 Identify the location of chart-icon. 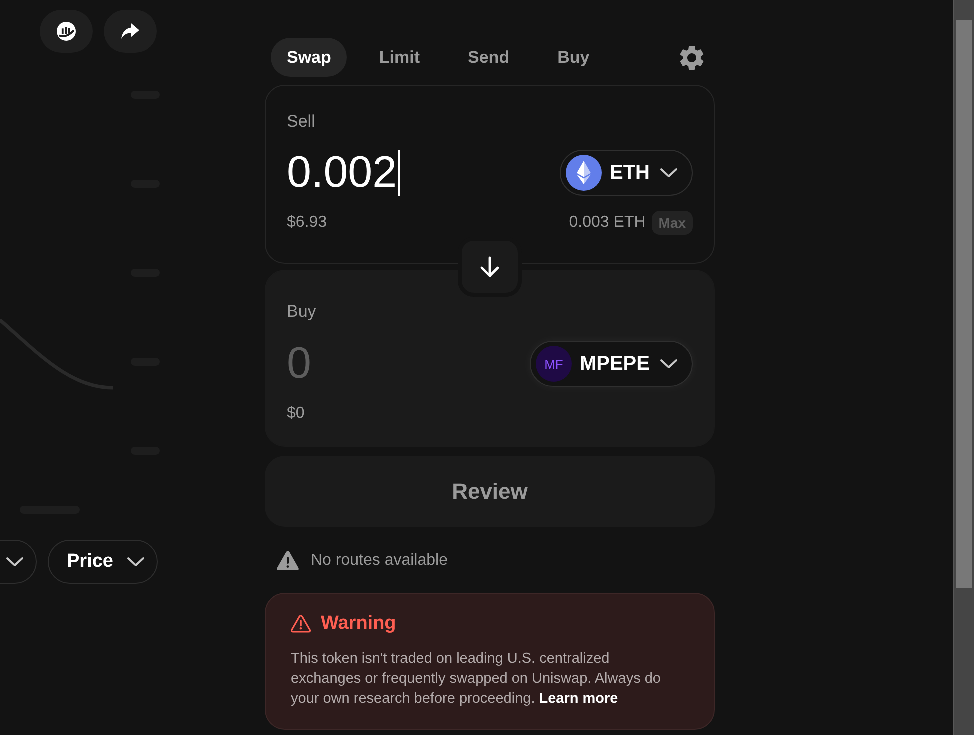
(66, 31).